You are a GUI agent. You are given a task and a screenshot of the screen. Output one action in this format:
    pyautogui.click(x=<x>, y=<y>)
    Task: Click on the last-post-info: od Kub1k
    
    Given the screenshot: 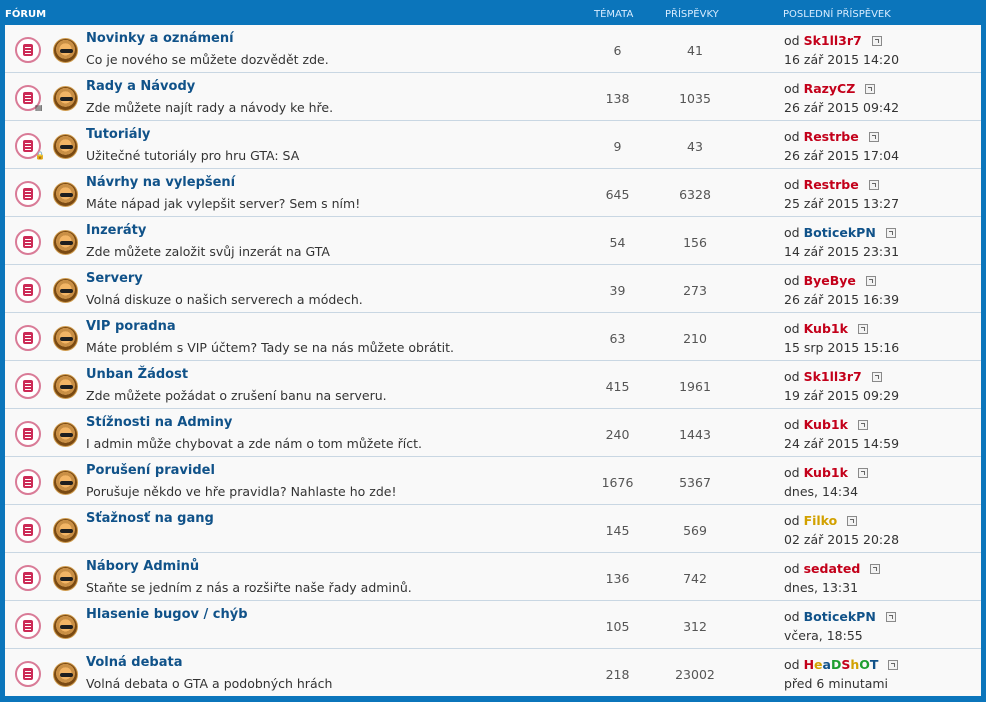 What is the action you would take?
    pyautogui.click(x=826, y=424)
    